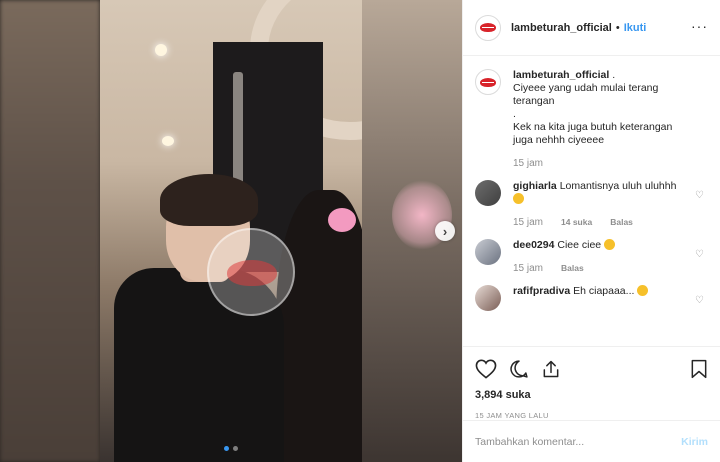 This screenshot has height=462, width=720. I want to click on comment-meta: 15 jam 14 suka Balas, so click(600, 222).